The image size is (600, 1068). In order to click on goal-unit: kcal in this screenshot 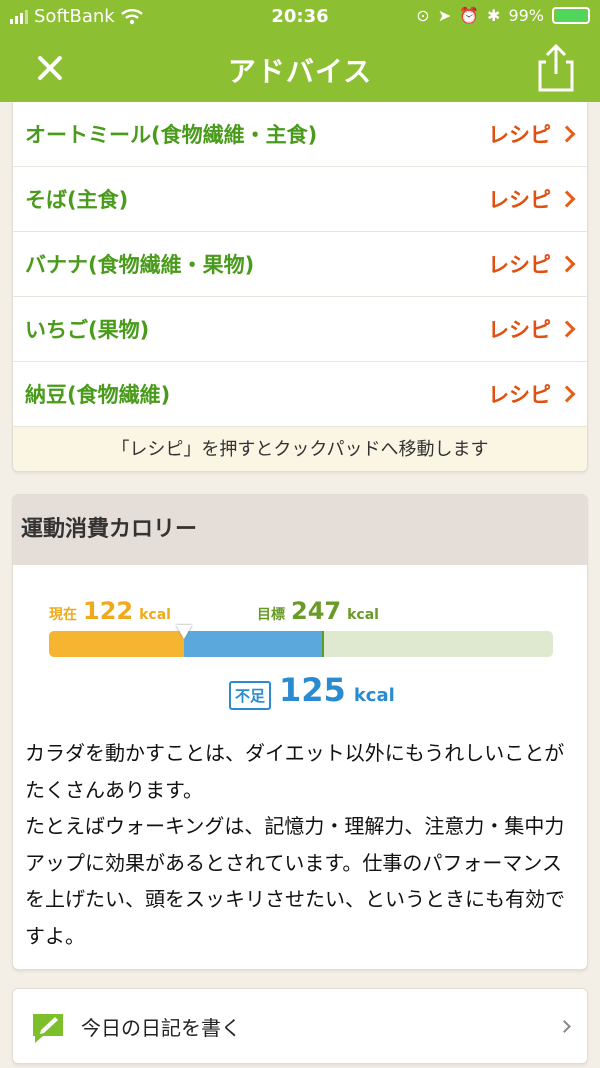, I will do `click(363, 615)`.